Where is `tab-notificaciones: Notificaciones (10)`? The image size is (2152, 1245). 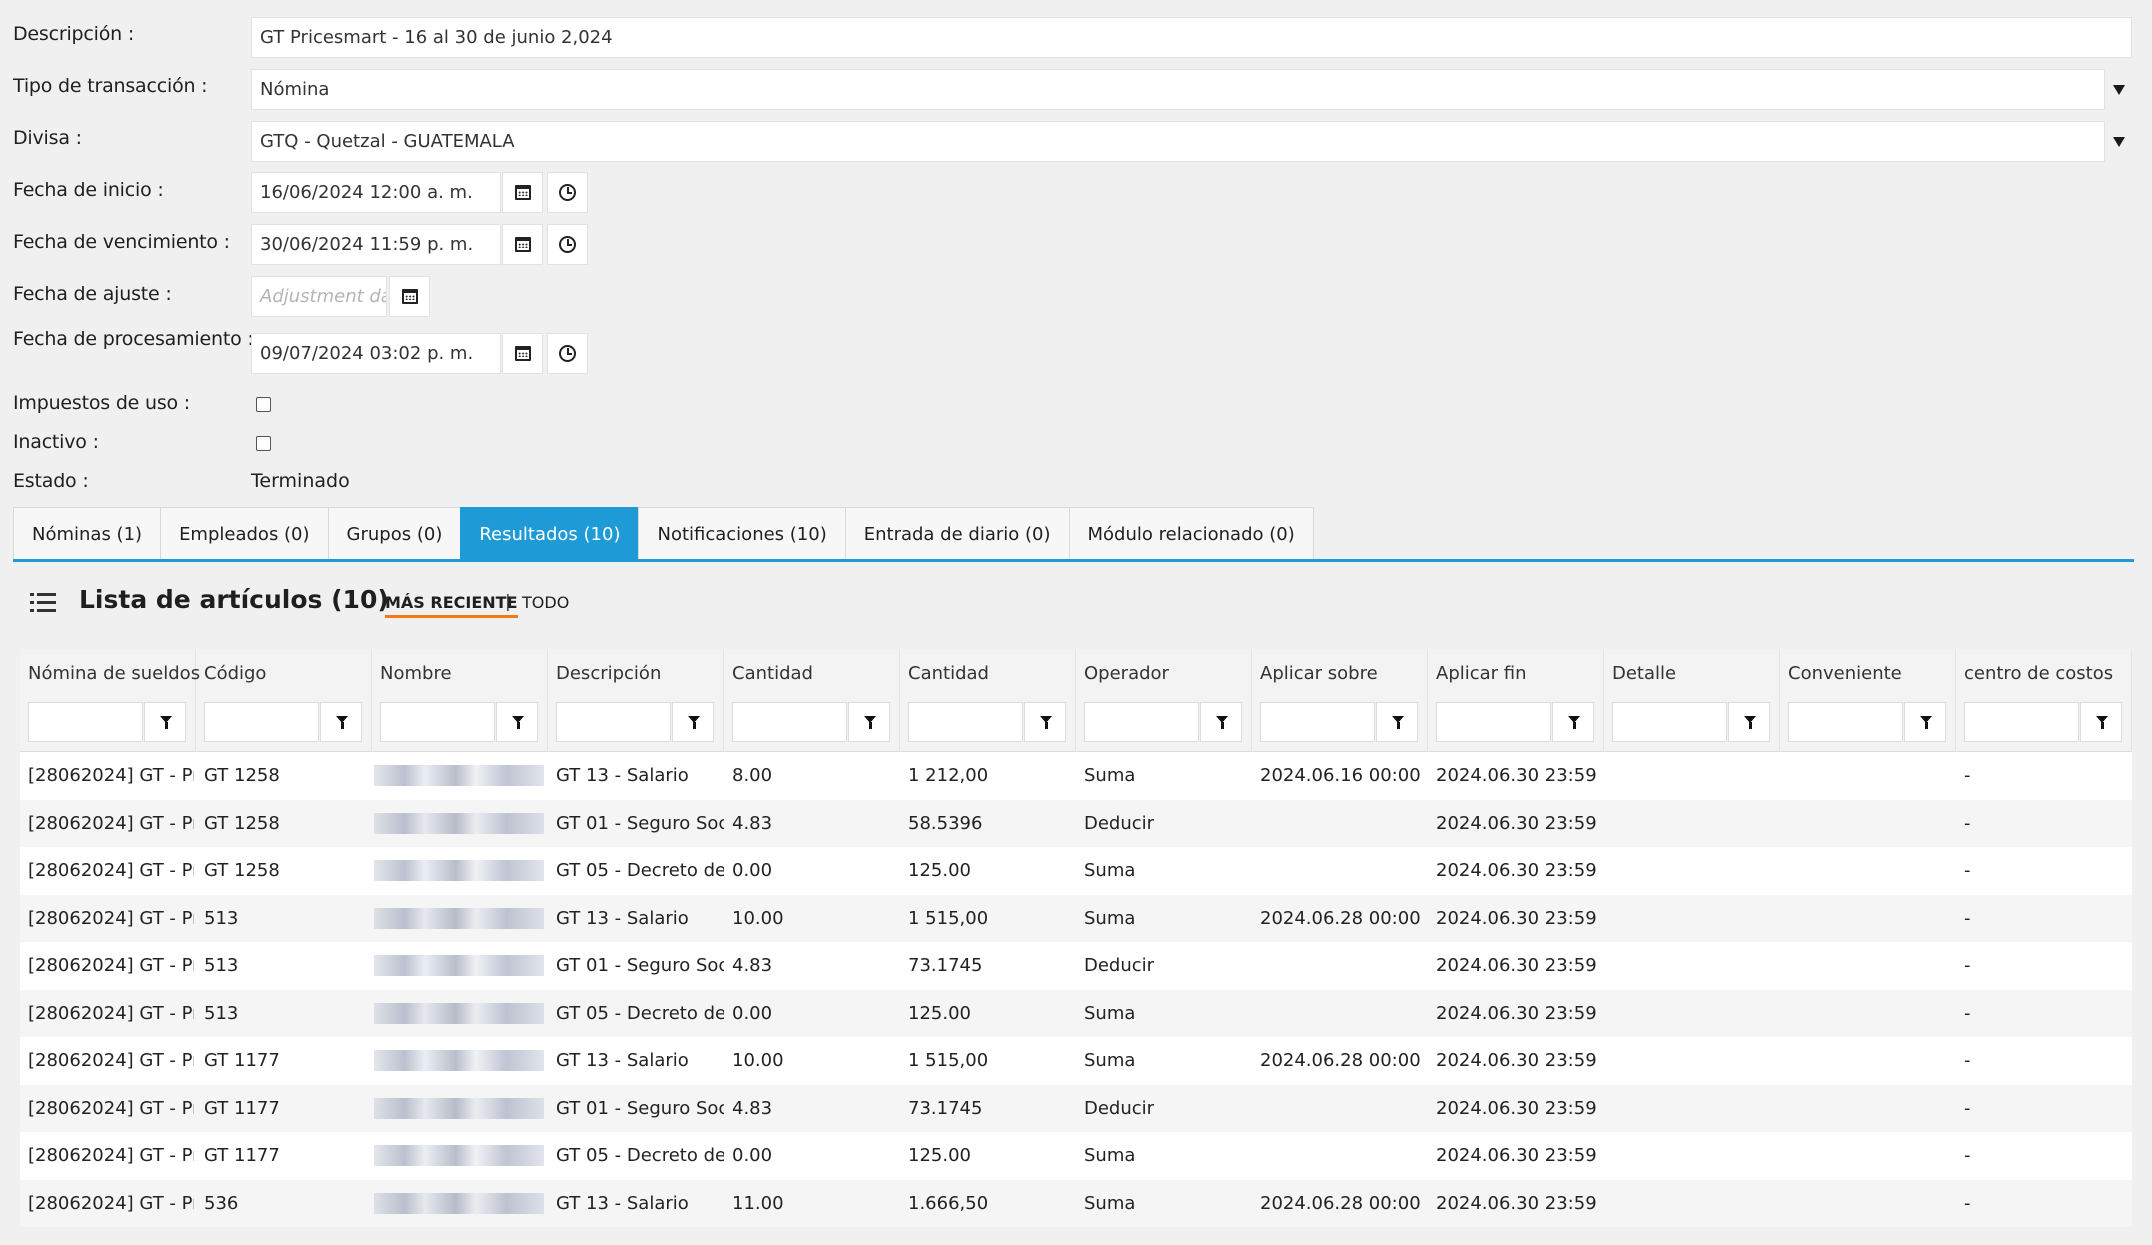 tab-notificaciones: Notificaciones (10) is located at coordinates (742, 534).